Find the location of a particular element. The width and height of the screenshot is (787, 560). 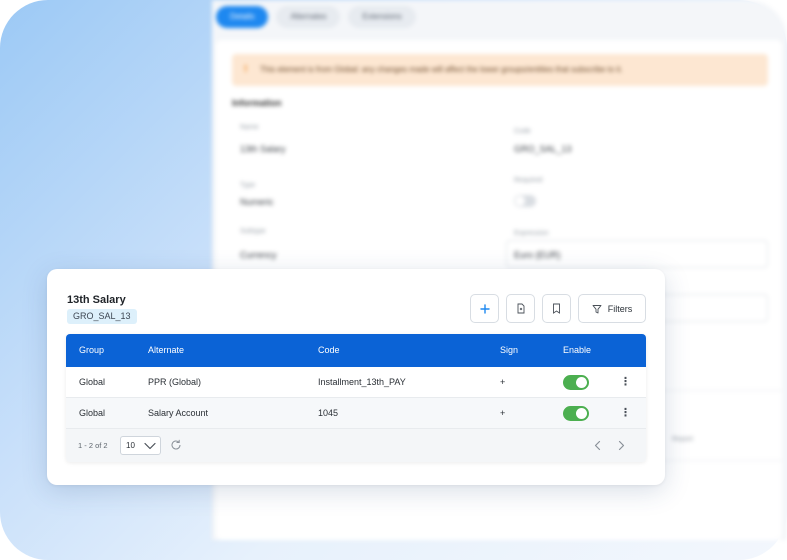

expression-value: Euro (EUR) is located at coordinates (537, 255).